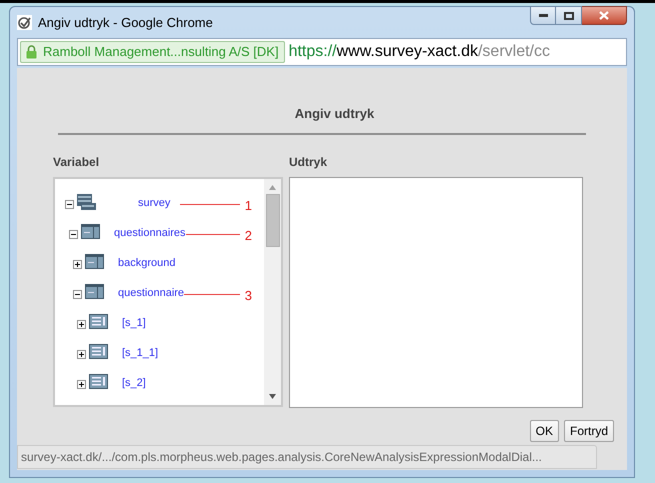 The image size is (655, 483). I want to click on scrollbar, so click(272, 291).